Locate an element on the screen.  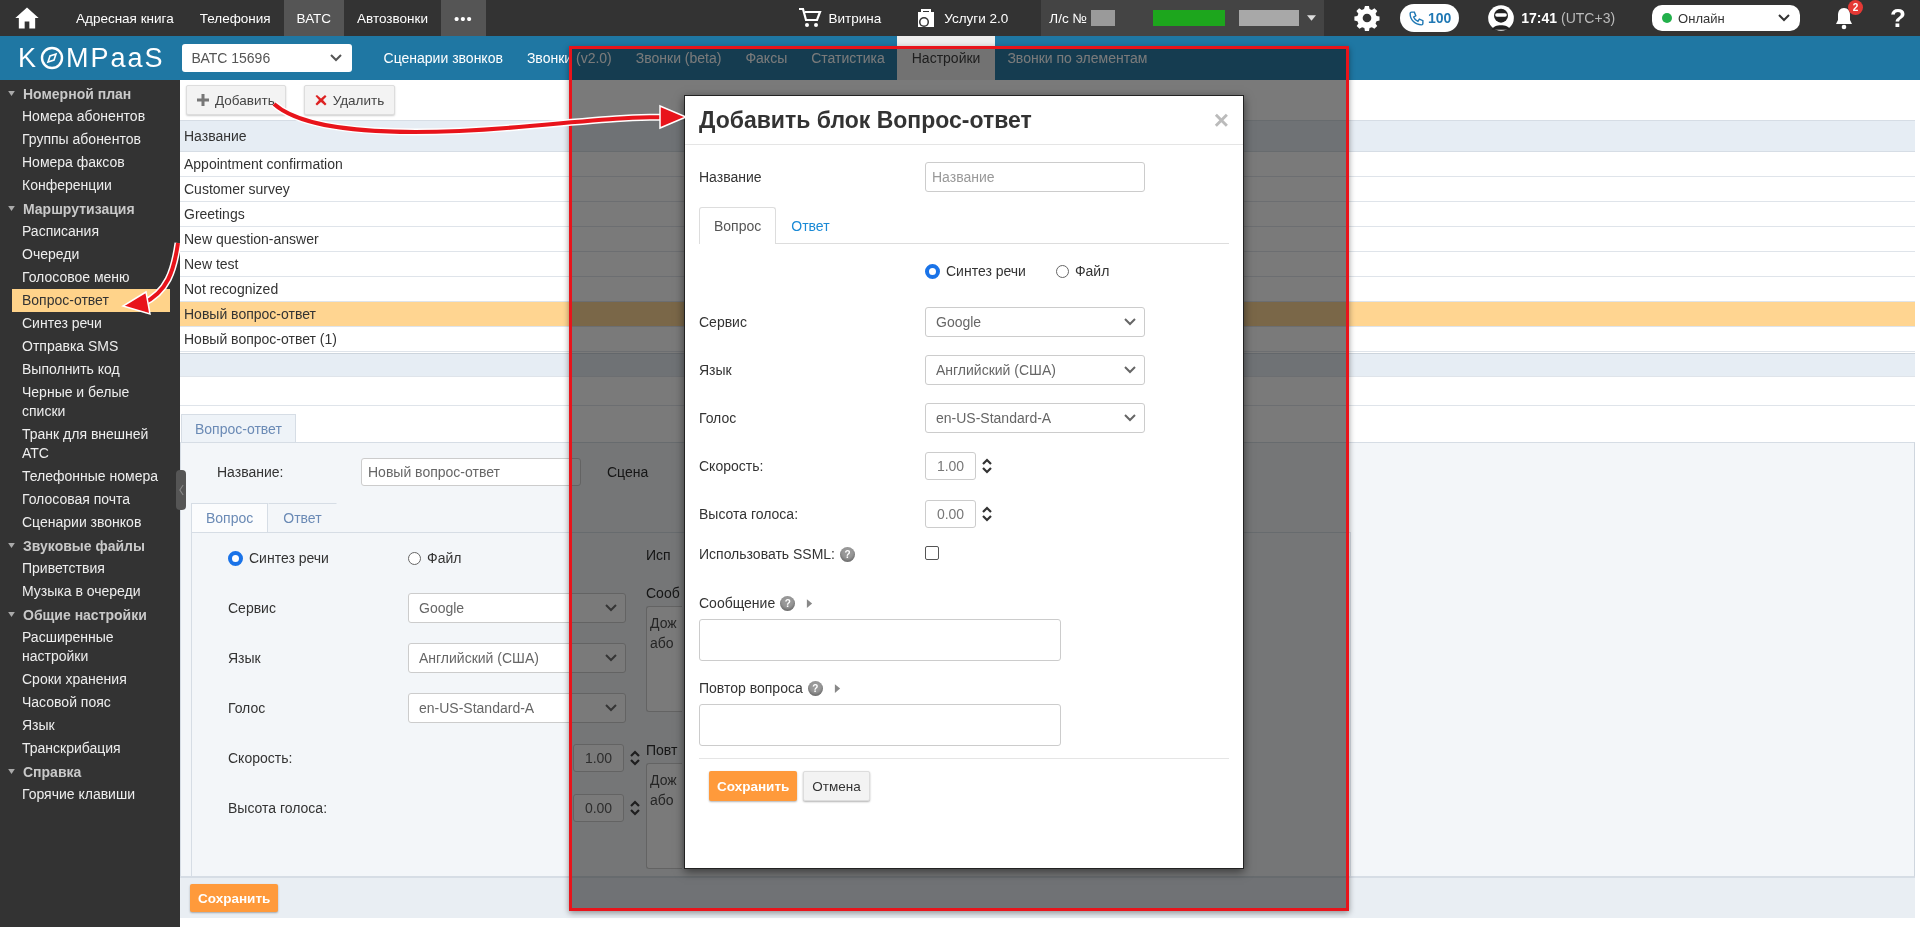
section-title: Маршрутизация is located at coordinates (79, 208).